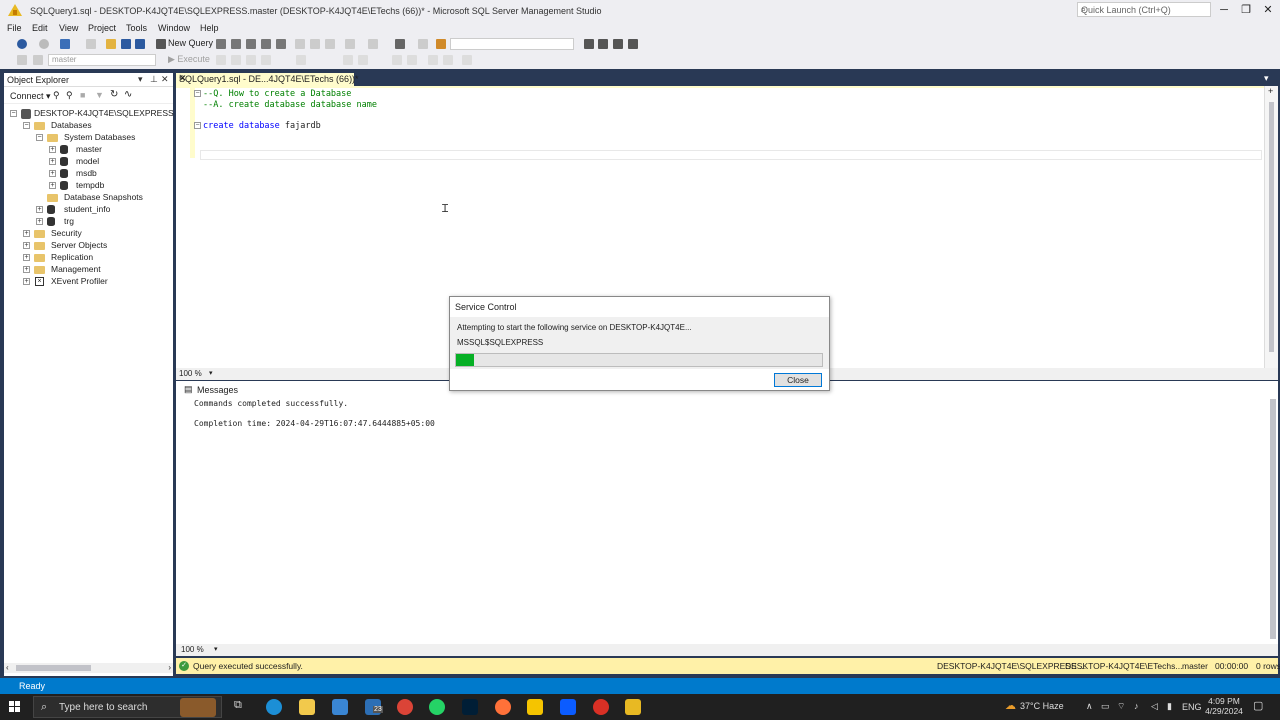 Image resolution: width=1280 pixels, height=720 pixels. I want to click on query-dmx-icon, so click(236, 44).